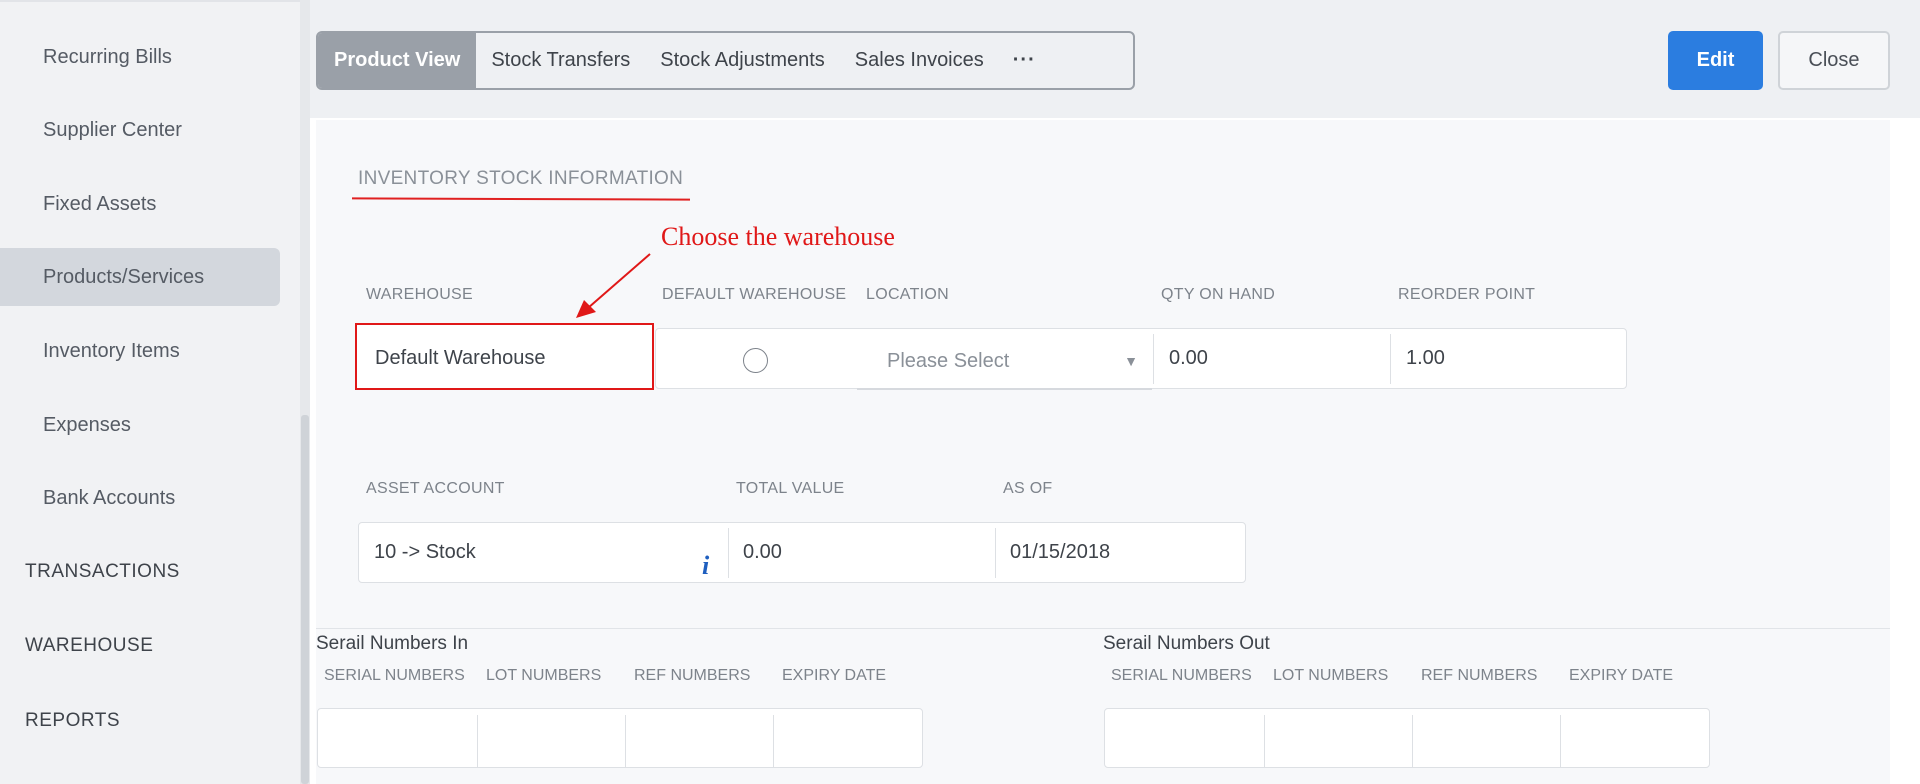 This screenshot has height=784, width=1920. What do you see at coordinates (140, 204) in the screenshot?
I see `sidebar-item-fixed-assets: Fixed Assets` at bounding box center [140, 204].